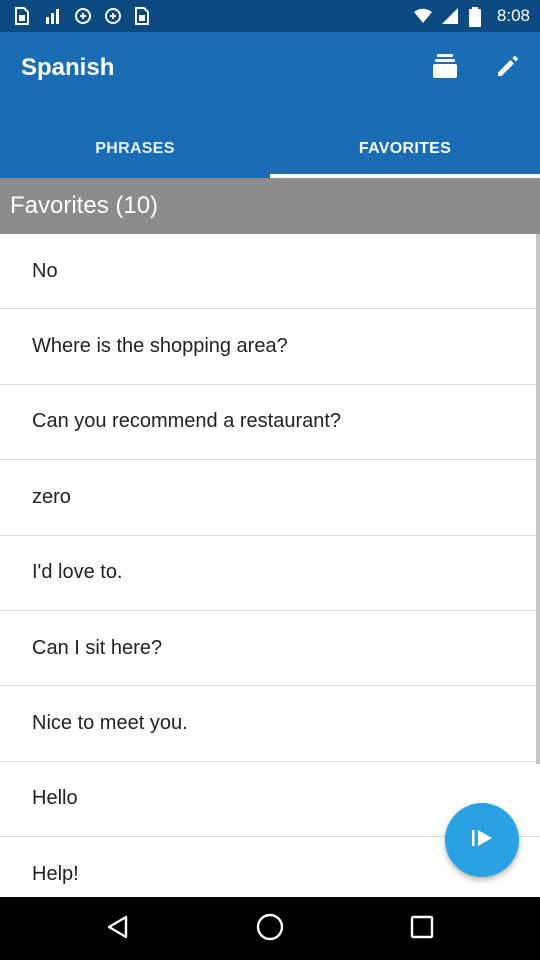  Describe the element at coordinates (270, 347) in the screenshot. I see `list-item: Where is the shopping area?` at that location.